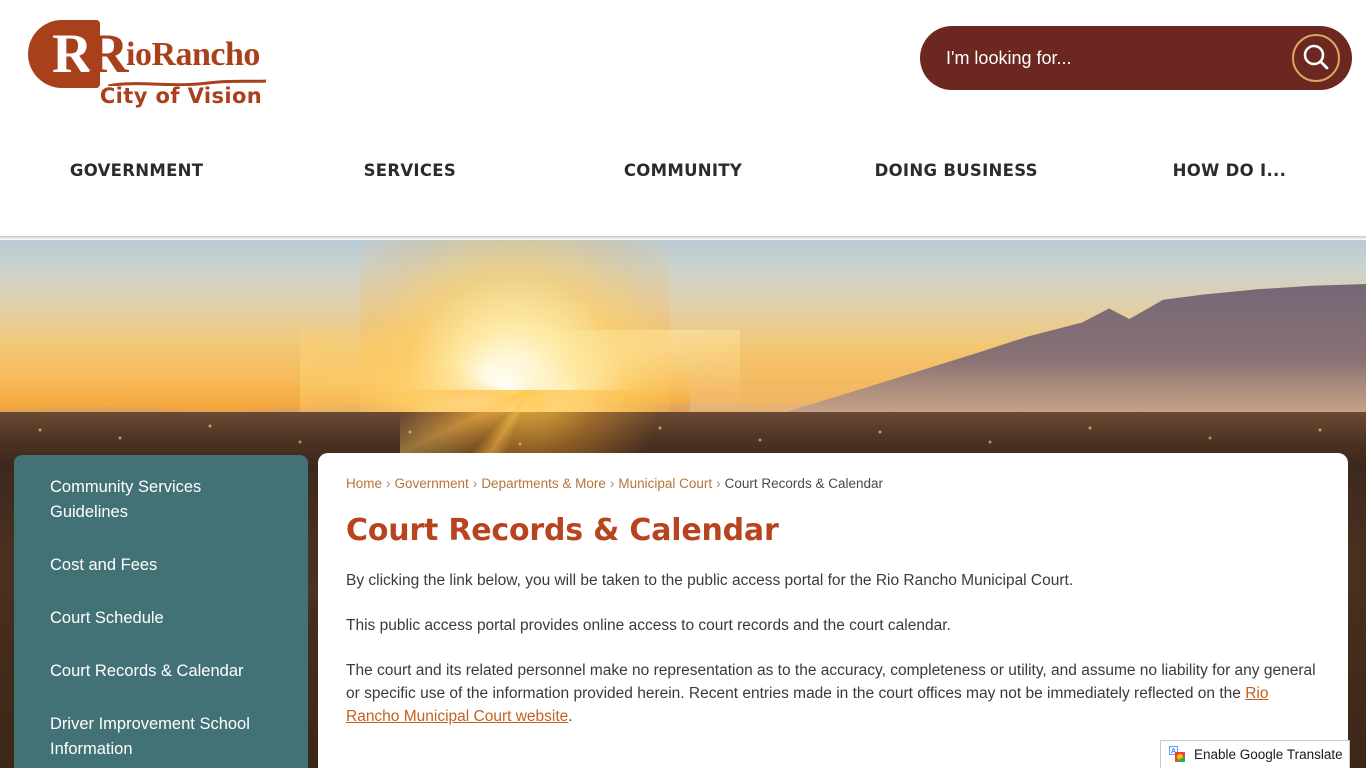 This screenshot has height=768, width=1366. I want to click on site-logo: R R ioRancho City of Vision, so click(147, 61).